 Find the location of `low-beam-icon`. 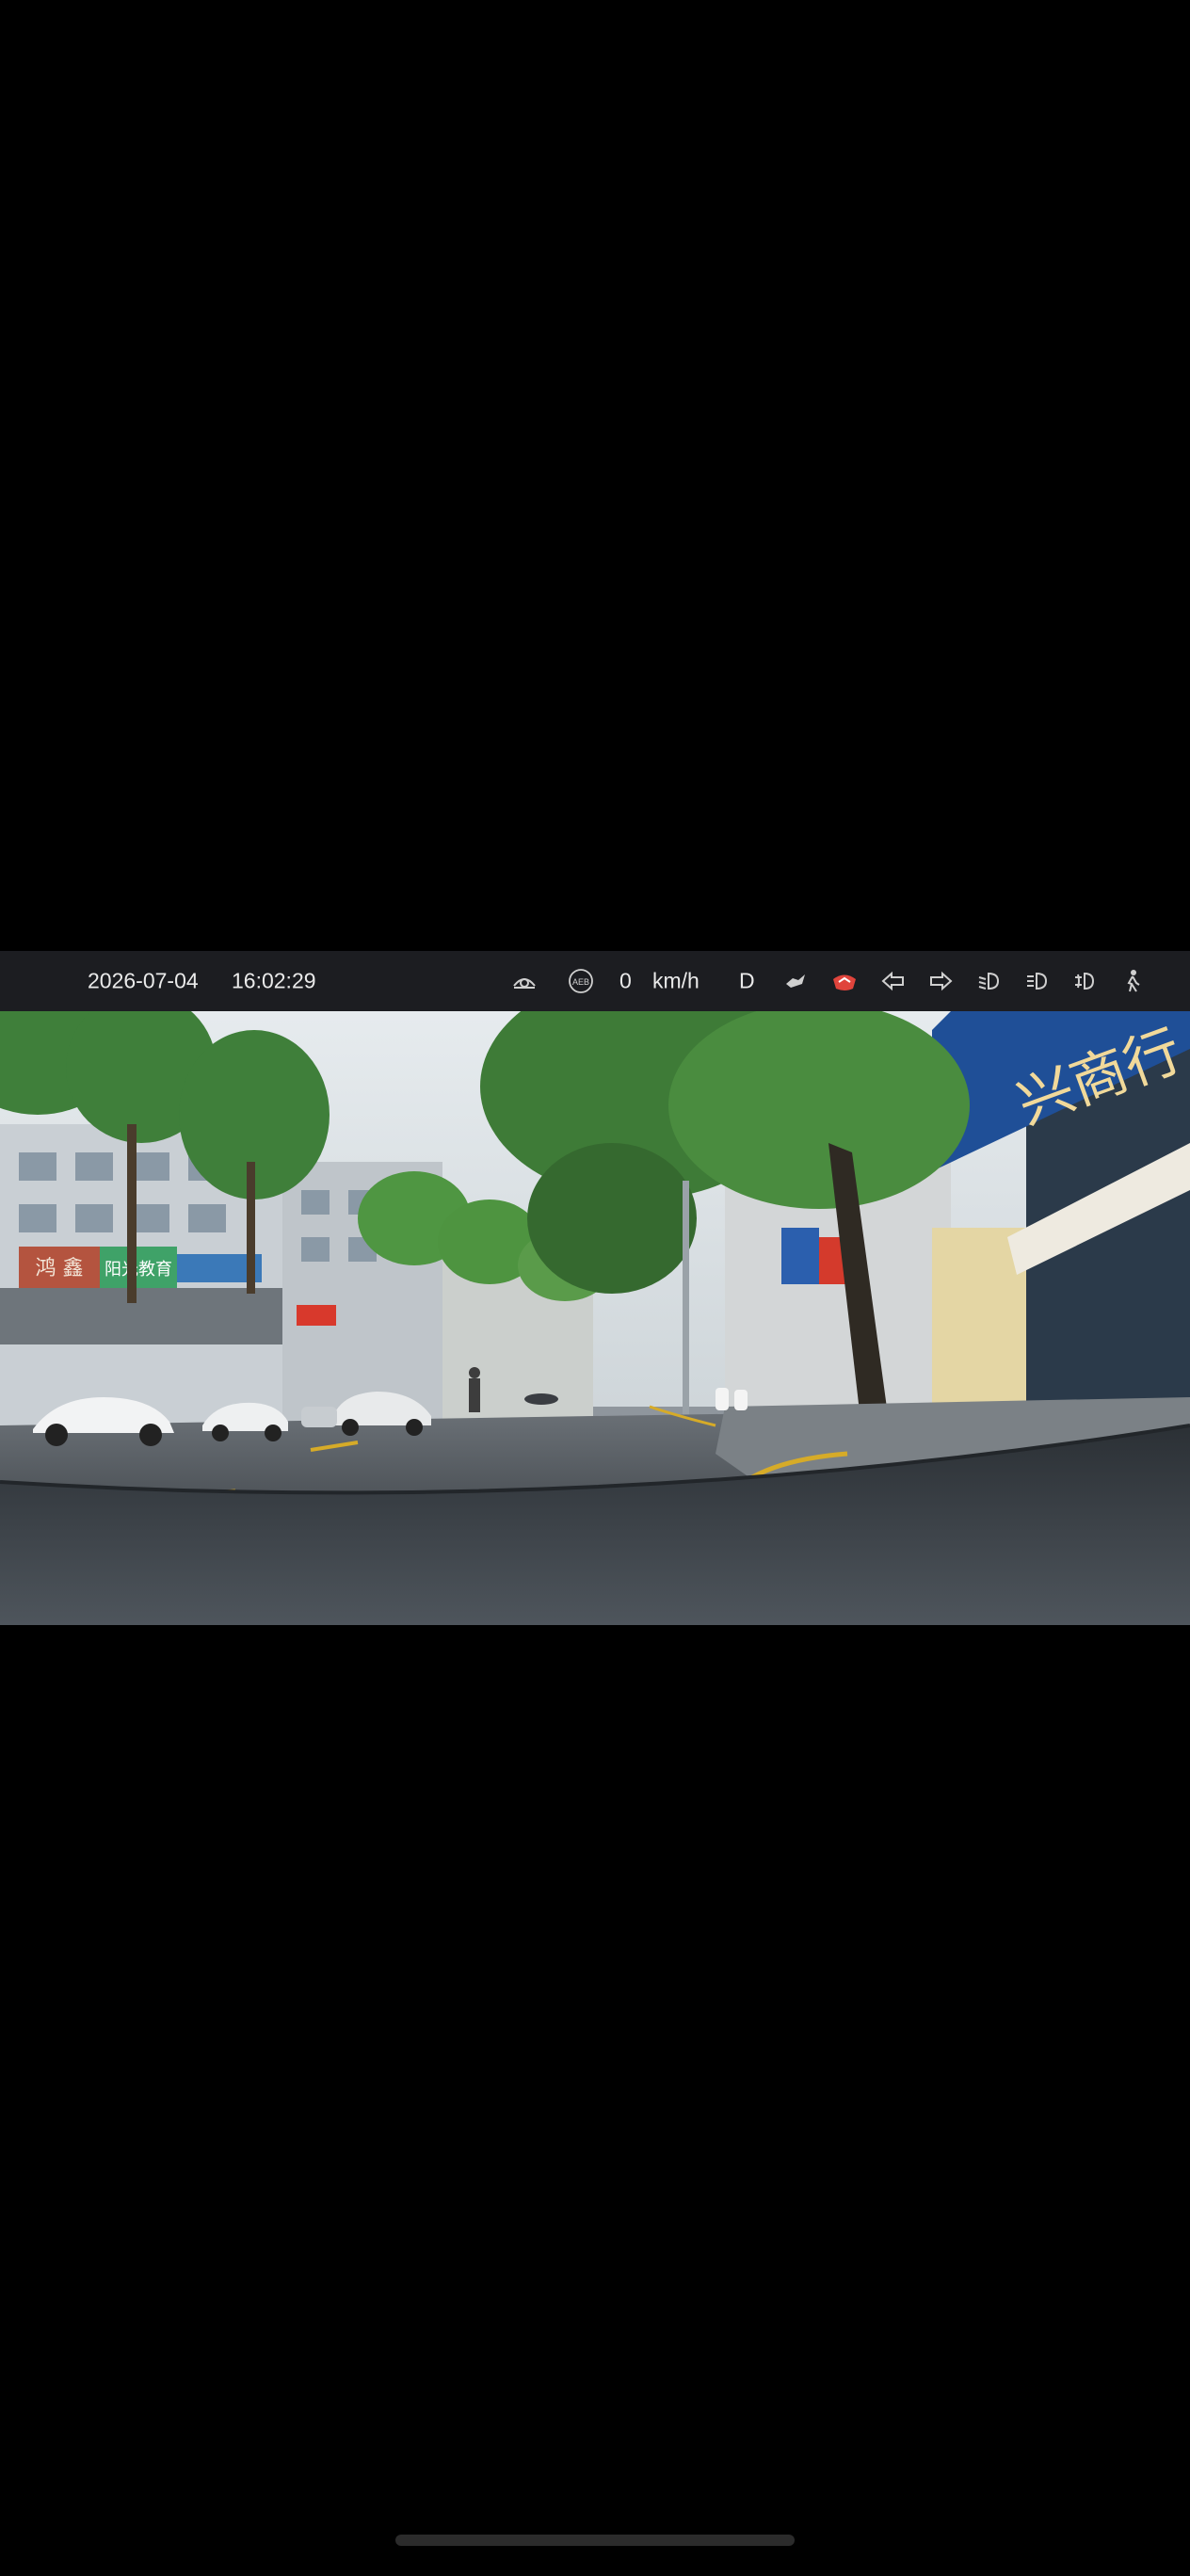

low-beam-icon is located at coordinates (989, 981).